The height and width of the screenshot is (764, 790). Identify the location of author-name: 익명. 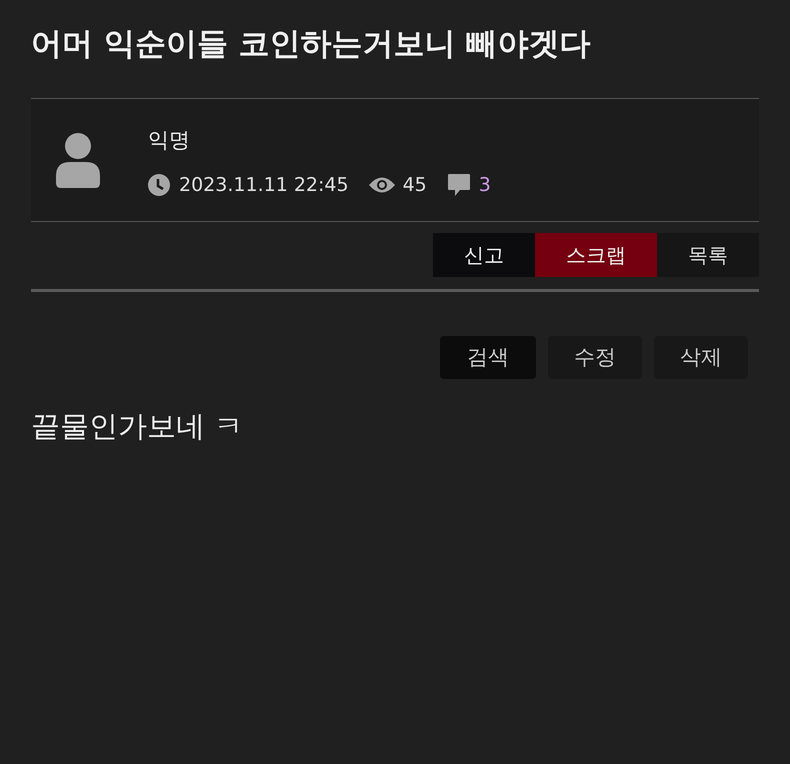
(169, 140).